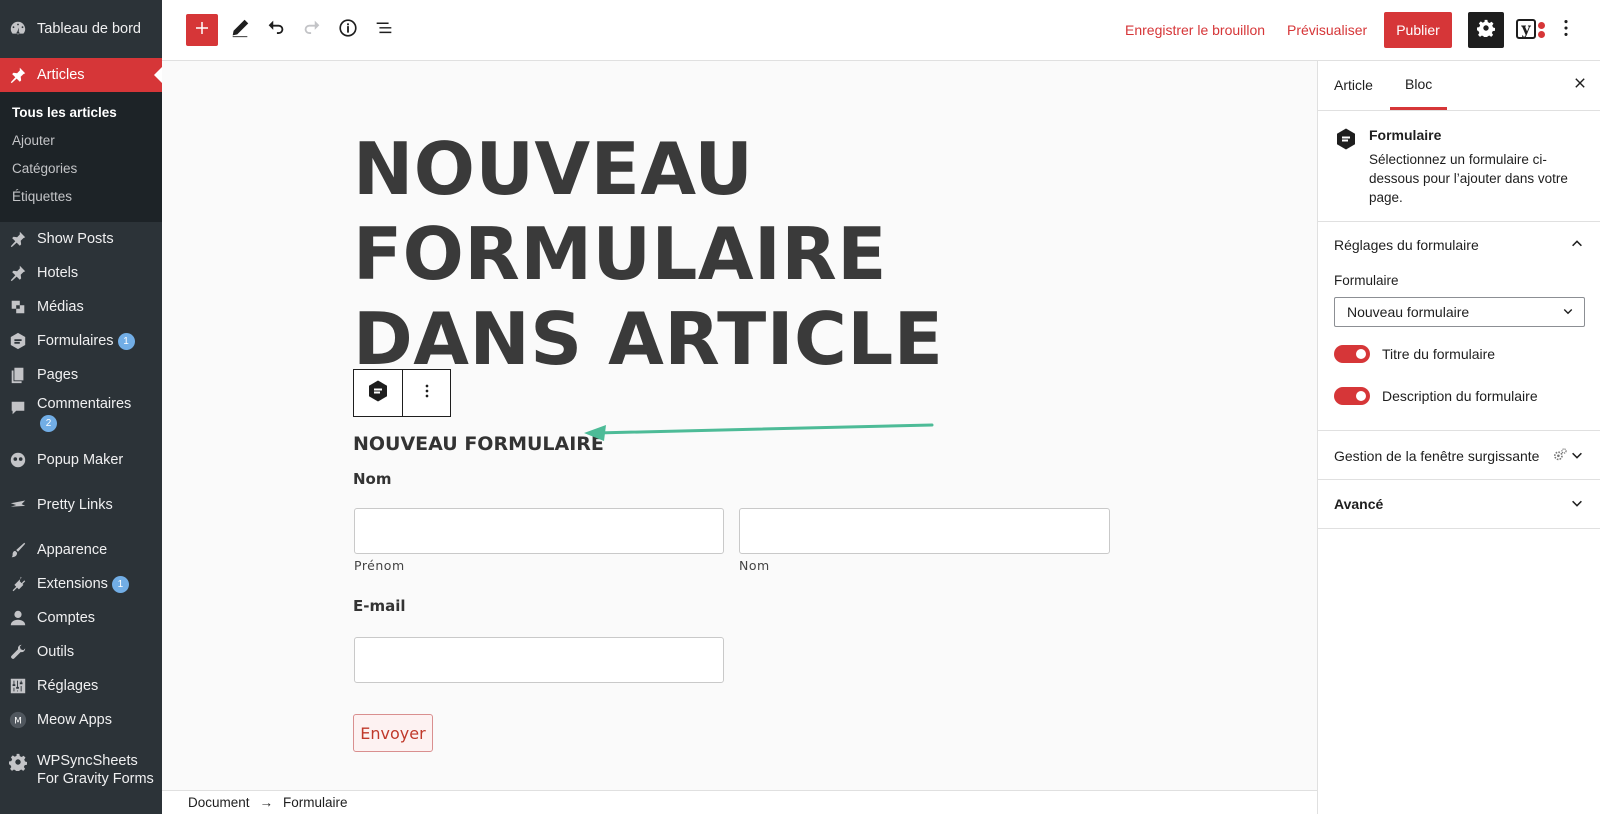 The width and height of the screenshot is (1600, 814). I want to click on plus-icon, so click(202, 30).